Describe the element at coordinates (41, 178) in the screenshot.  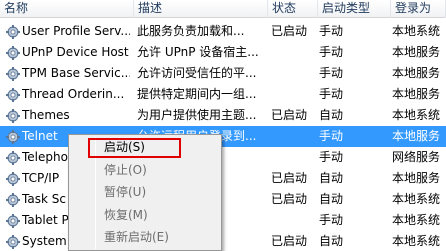
I see `service-name: TCP/IP` at that location.